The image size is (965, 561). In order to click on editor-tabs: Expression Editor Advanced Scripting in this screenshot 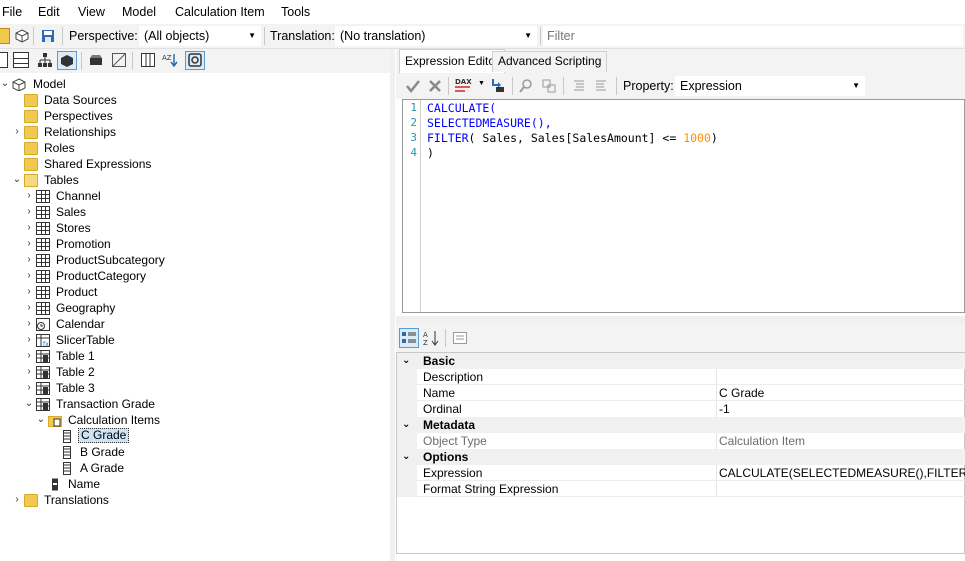, I will do `click(680, 61)`.